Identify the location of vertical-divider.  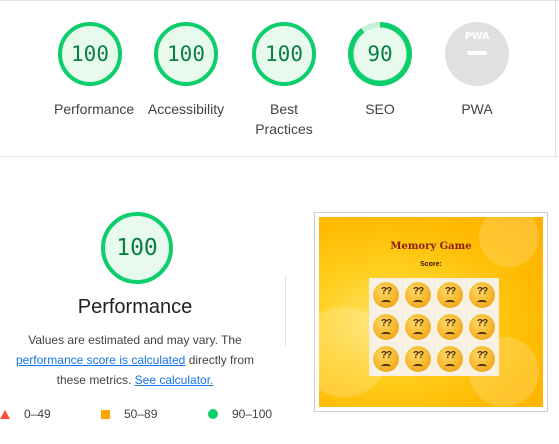
(285, 311).